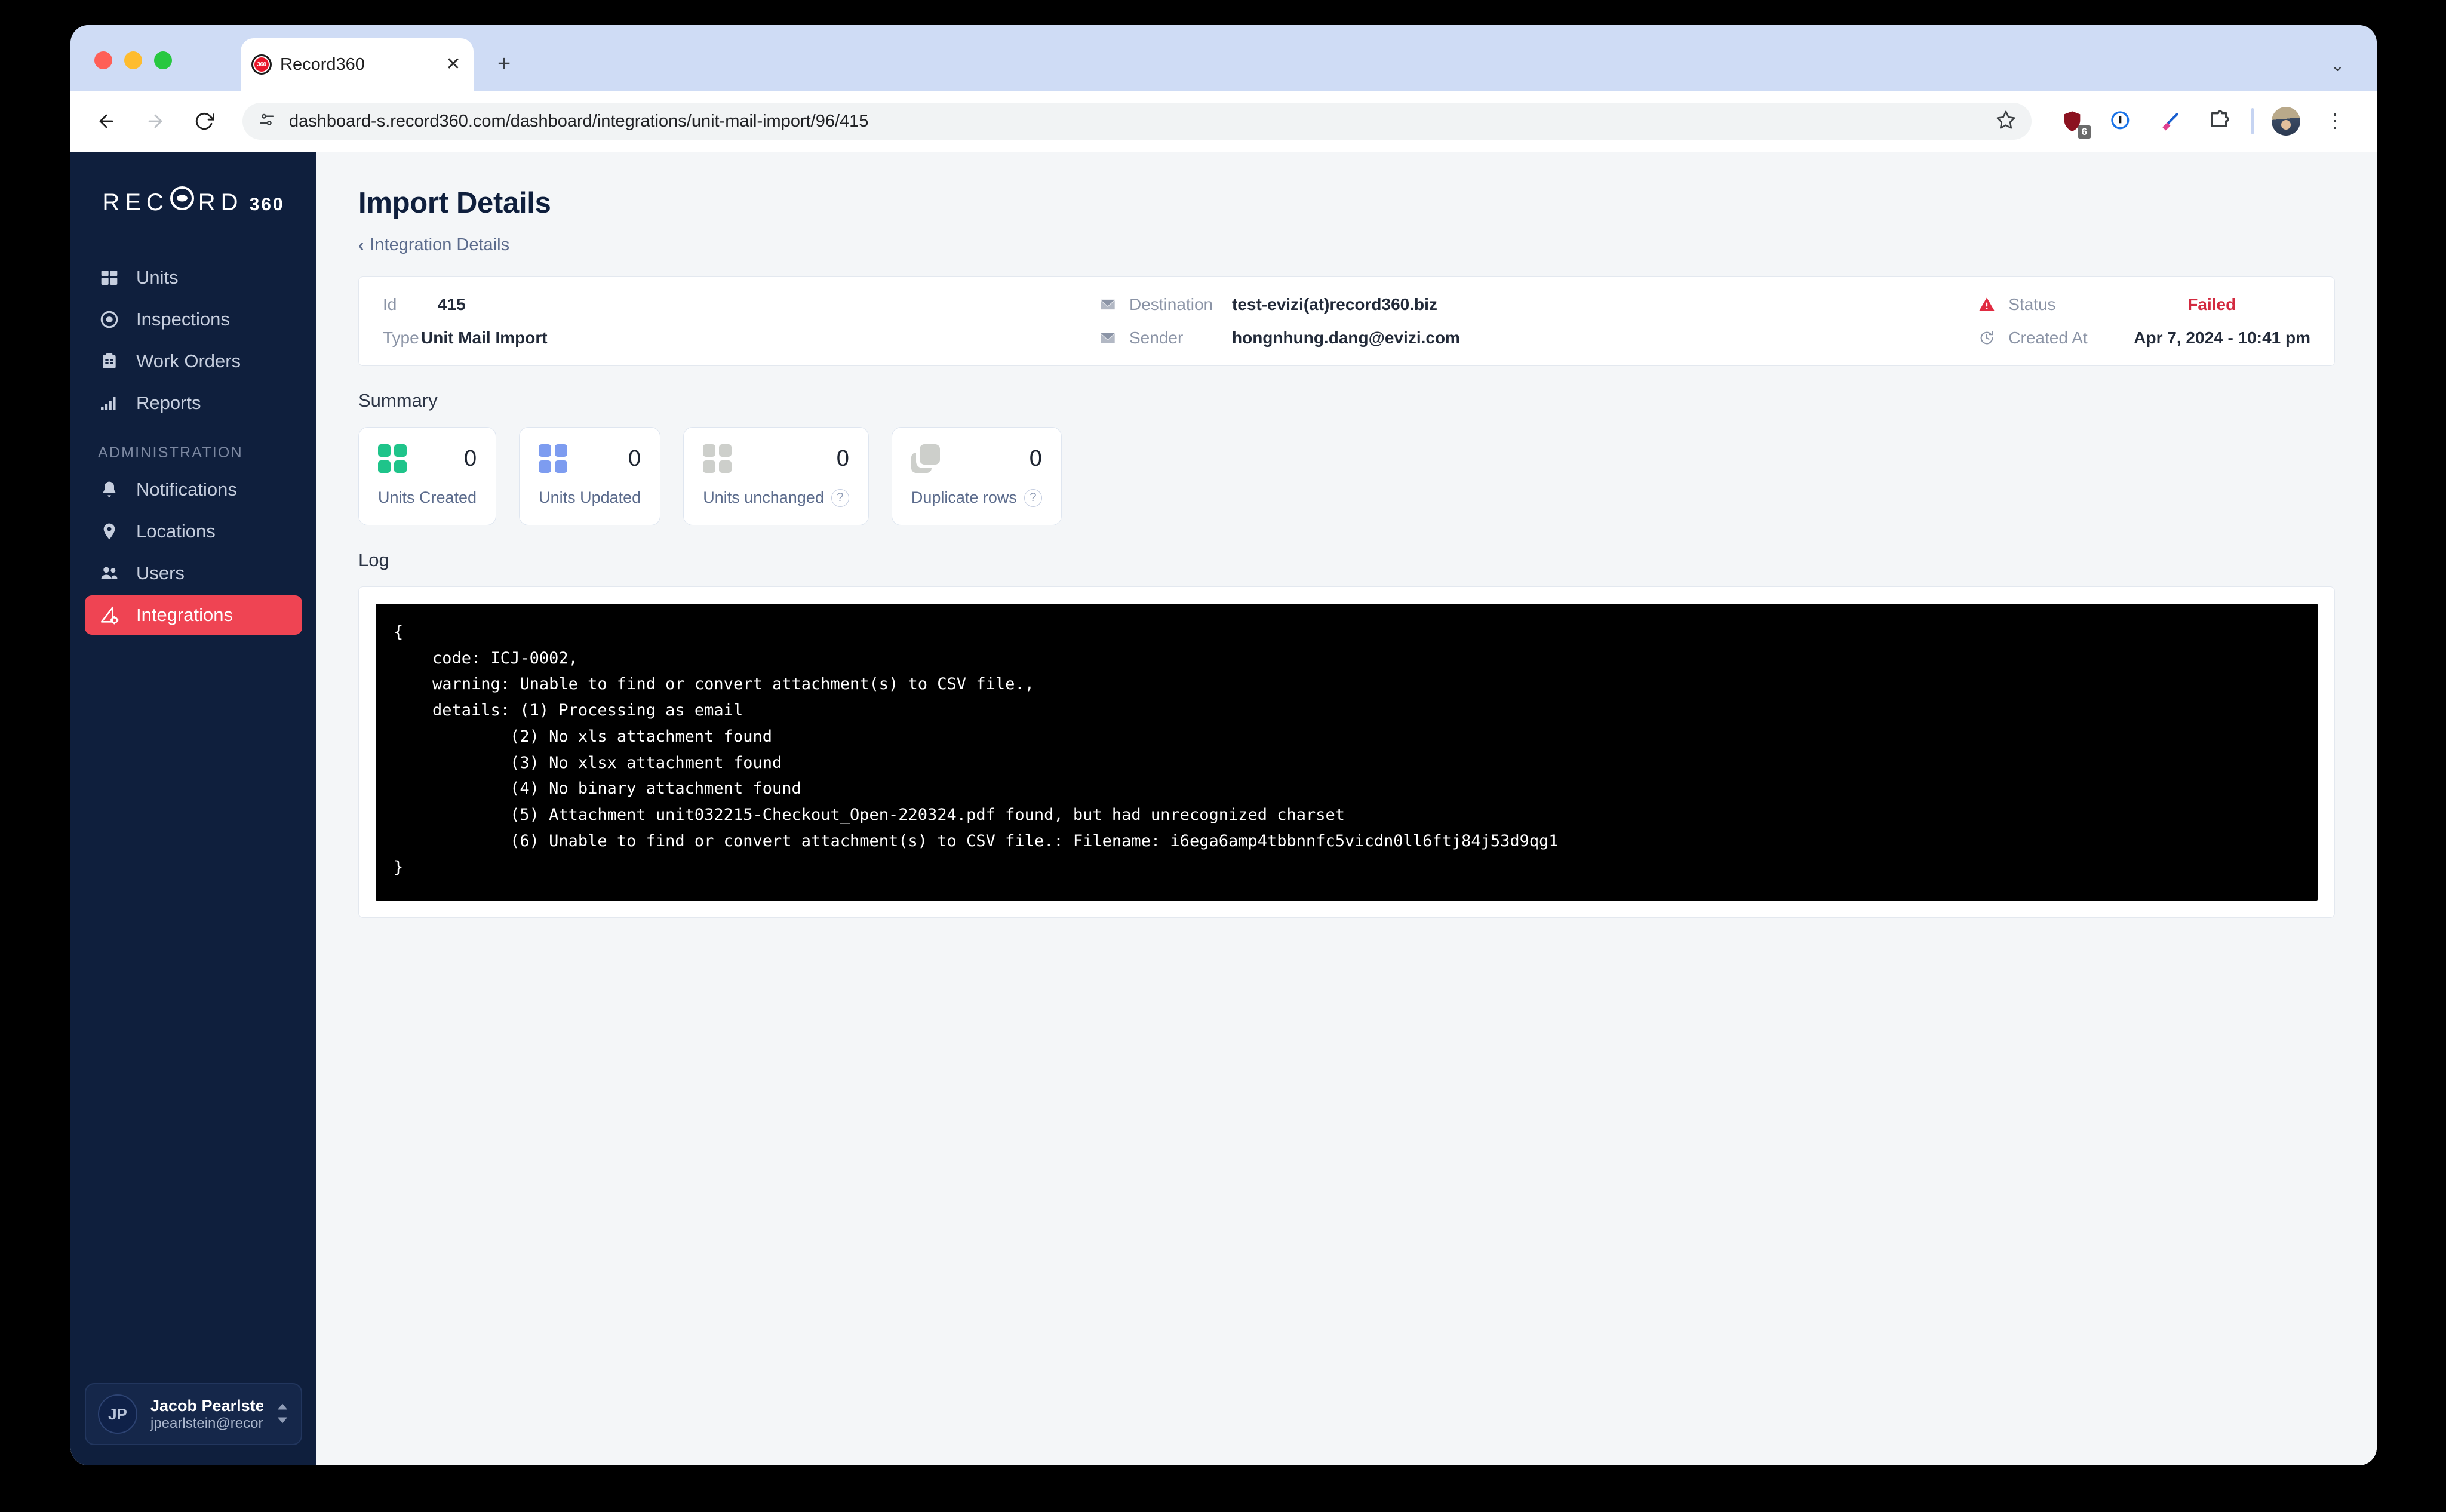 This screenshot has width=2446, height=1512. What do you see at coordinates (193, 319) in the screenshot?
I see `sidebar-item-inspections: Inspections` at bounding box center [193, 319].